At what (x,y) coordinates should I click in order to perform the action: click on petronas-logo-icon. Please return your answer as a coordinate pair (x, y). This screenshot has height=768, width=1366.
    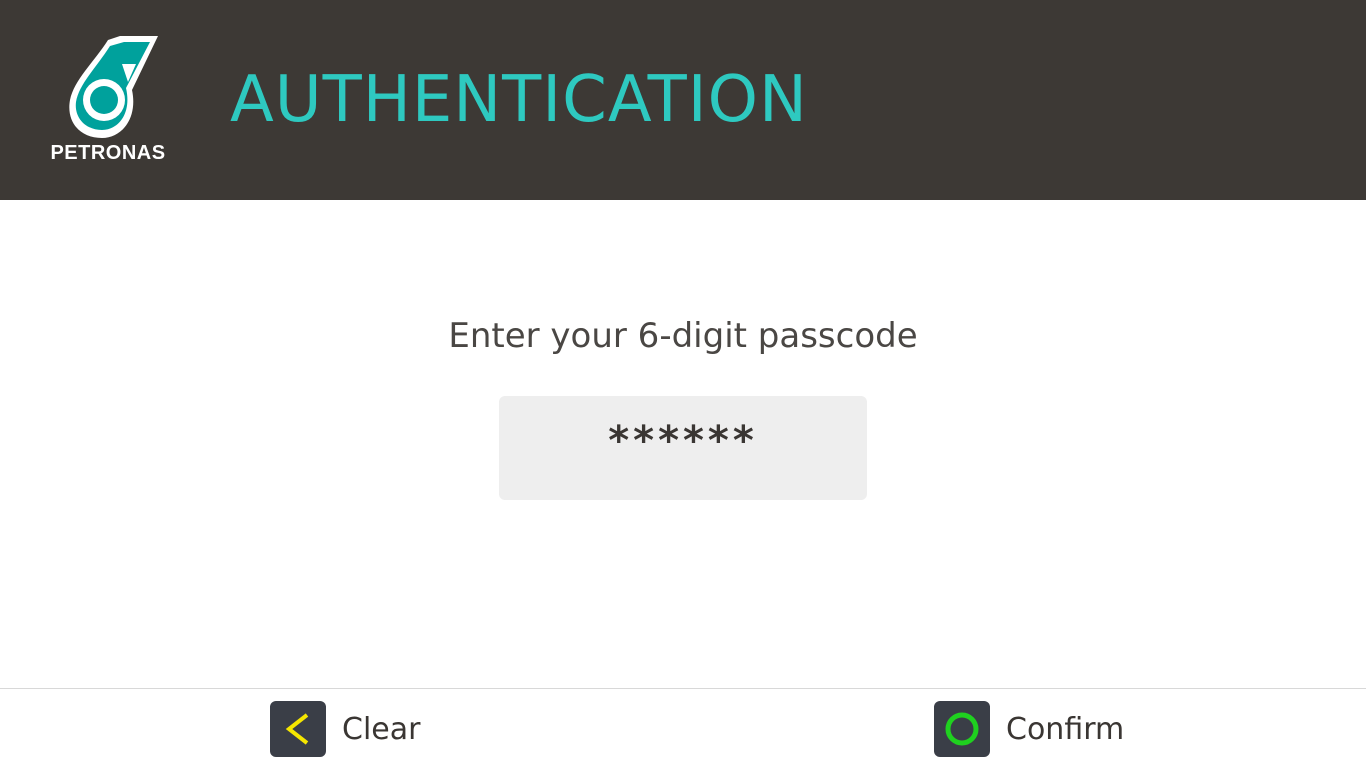
    Looking at the image, I should click on (113, 87).